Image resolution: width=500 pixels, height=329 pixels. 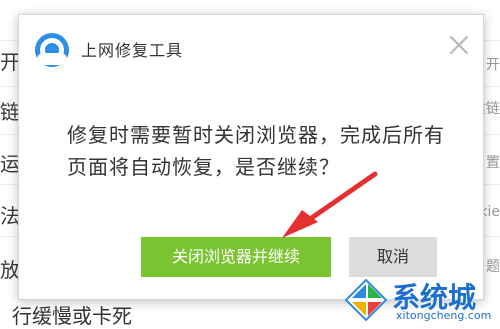 I want to click on watermark-domain: xitongcheng.com, so click(x=444, y=315).